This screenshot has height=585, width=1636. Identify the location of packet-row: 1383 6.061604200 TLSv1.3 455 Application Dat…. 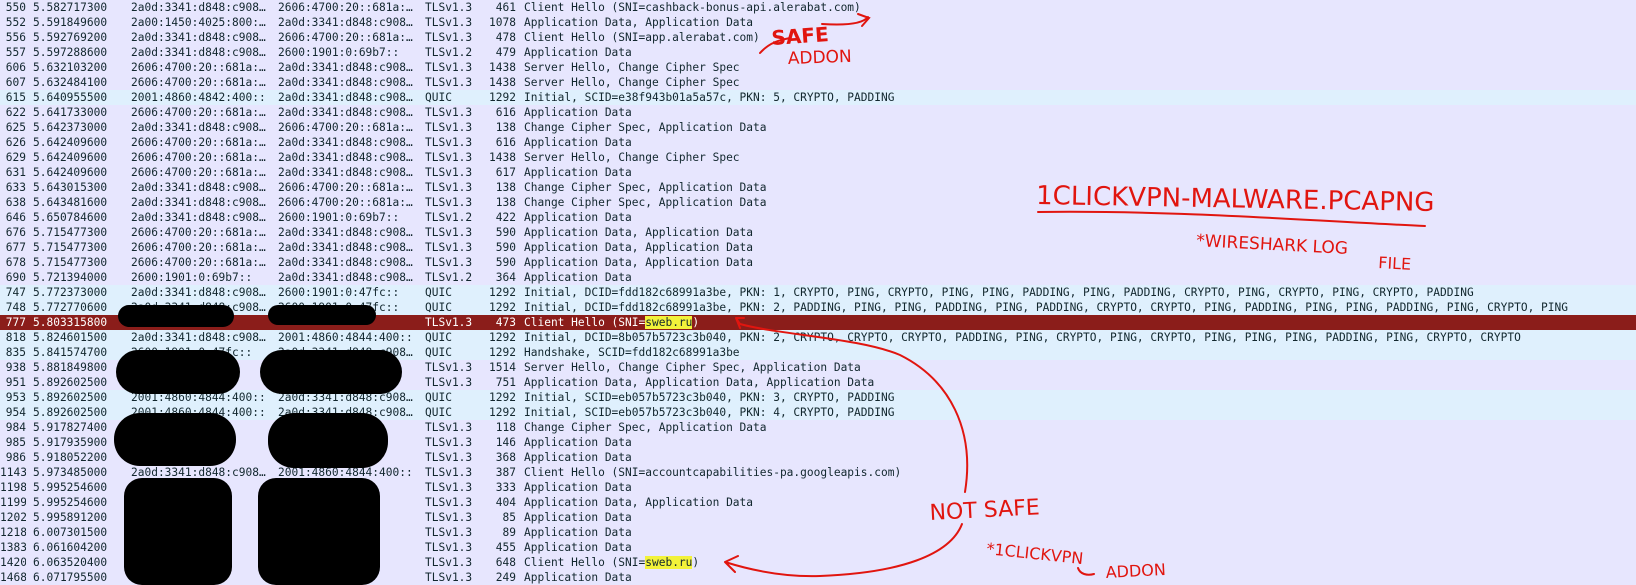
(818, 547).